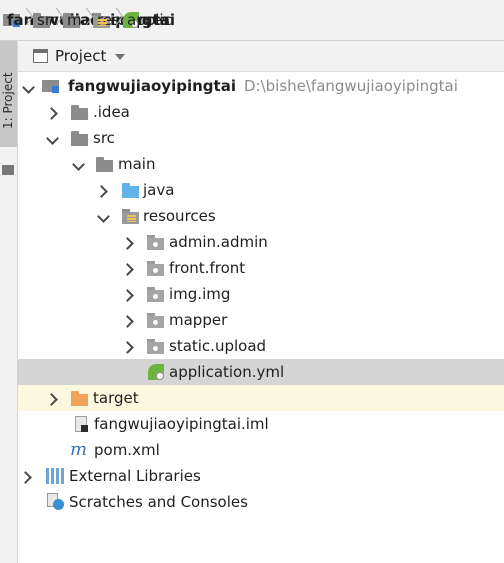 The height and width of the screenshot is (563, 504). I want to click on tree-item-label: External Libraries, so click(135, 476).